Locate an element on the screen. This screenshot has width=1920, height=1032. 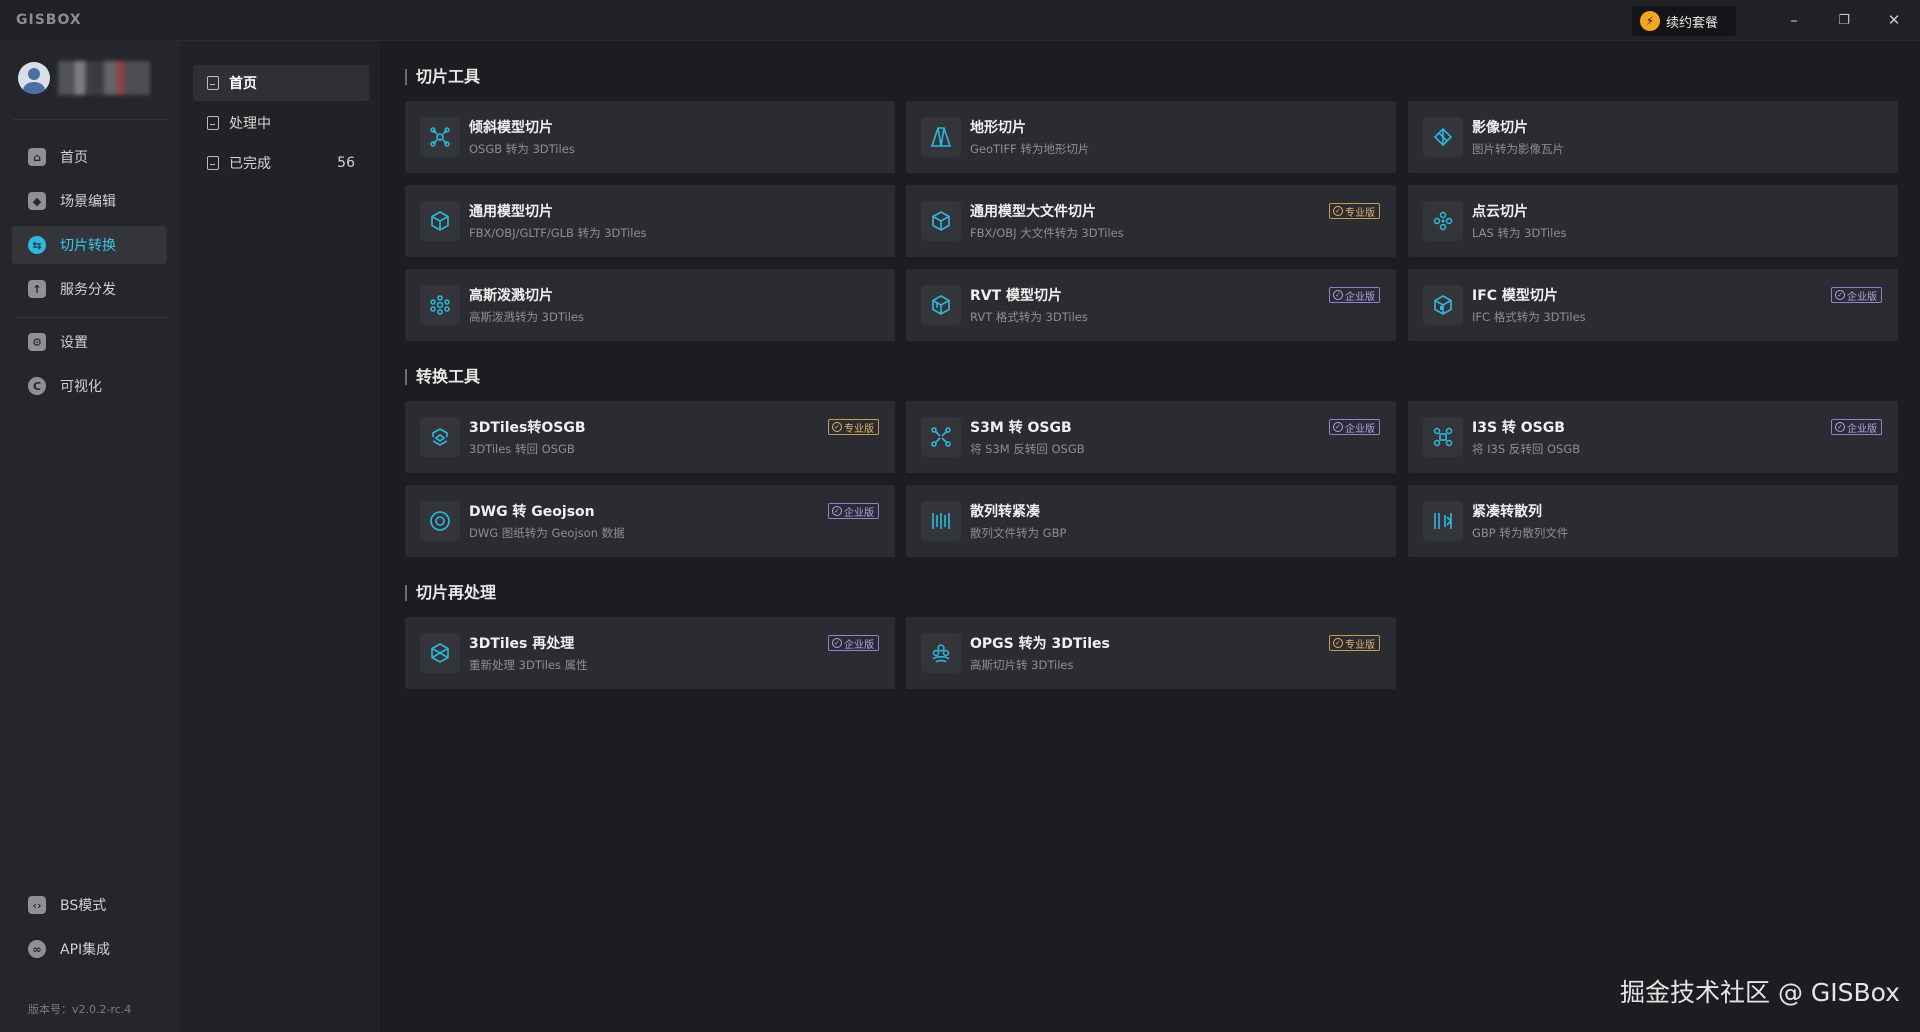
sidebar-item-label: 服务分发 is located at coordinates (88, 290).